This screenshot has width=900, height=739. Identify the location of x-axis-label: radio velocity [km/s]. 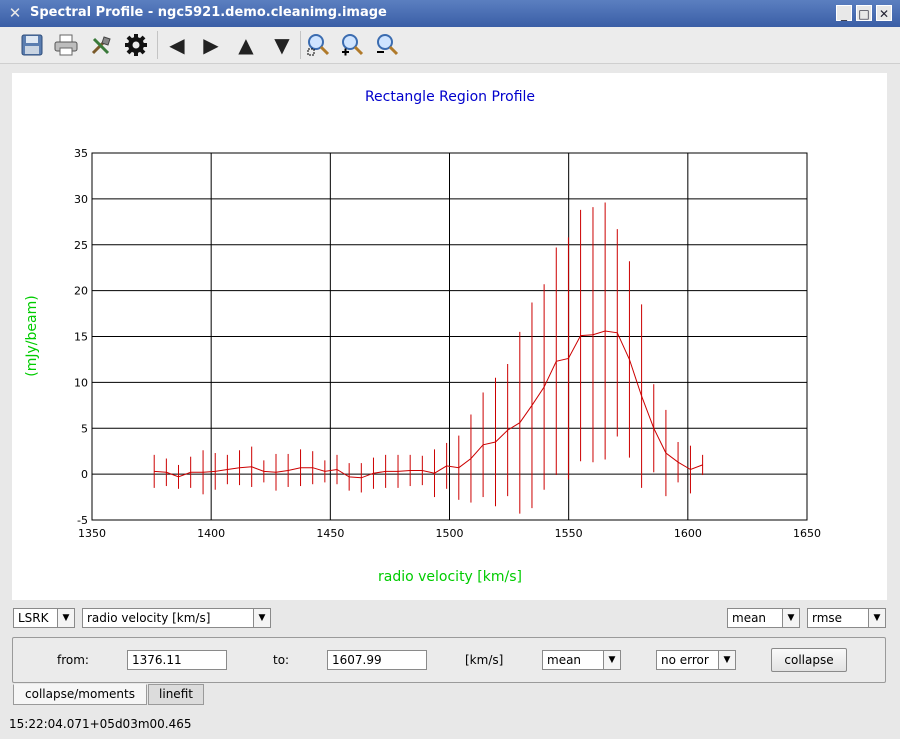
(450, 577).